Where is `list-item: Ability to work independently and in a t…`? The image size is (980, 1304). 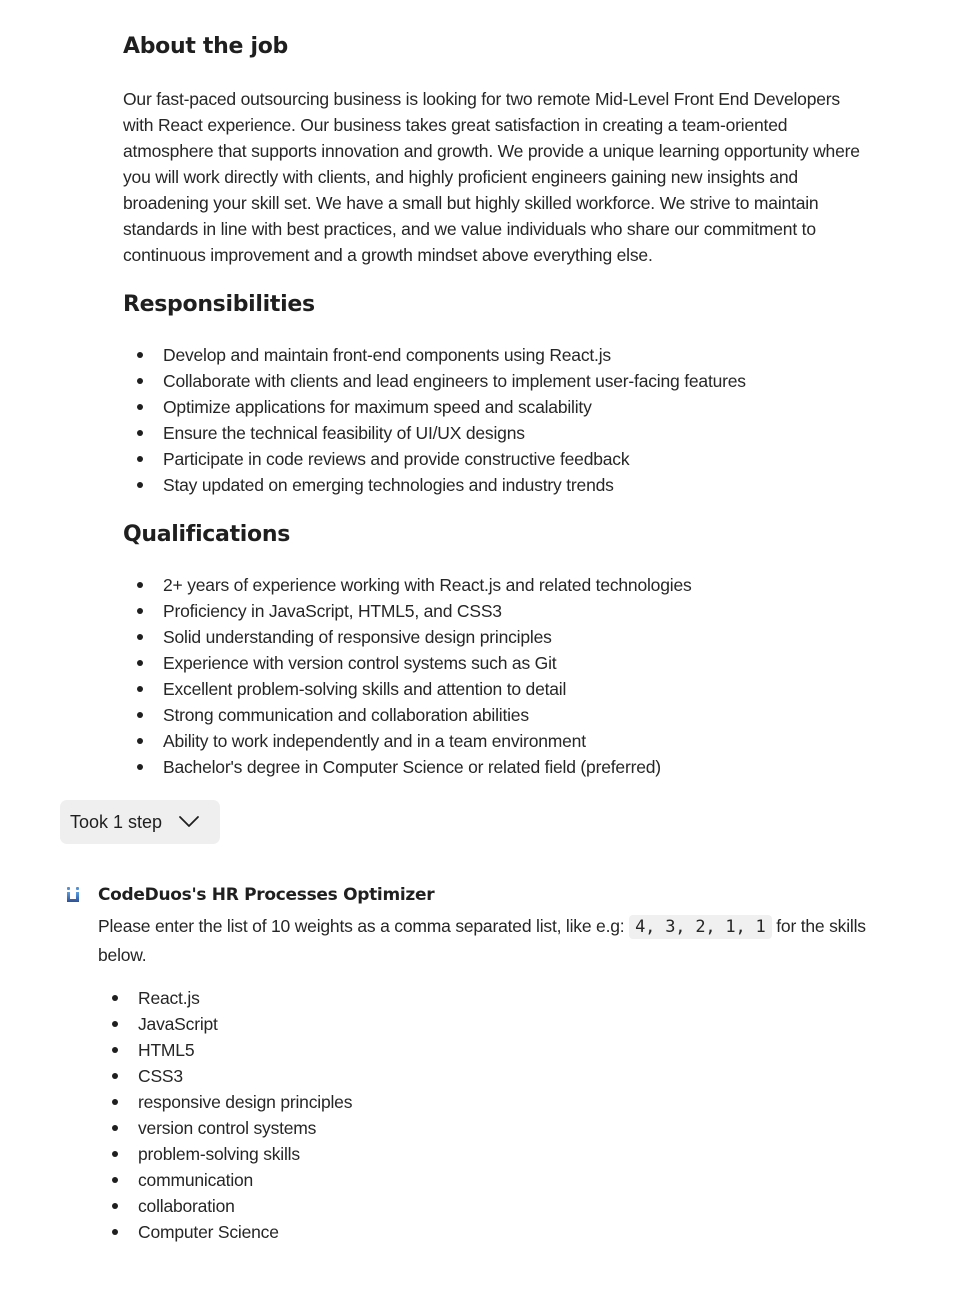 list-item: Ability to work independently and in a t… is located at coordinates (498, 741).